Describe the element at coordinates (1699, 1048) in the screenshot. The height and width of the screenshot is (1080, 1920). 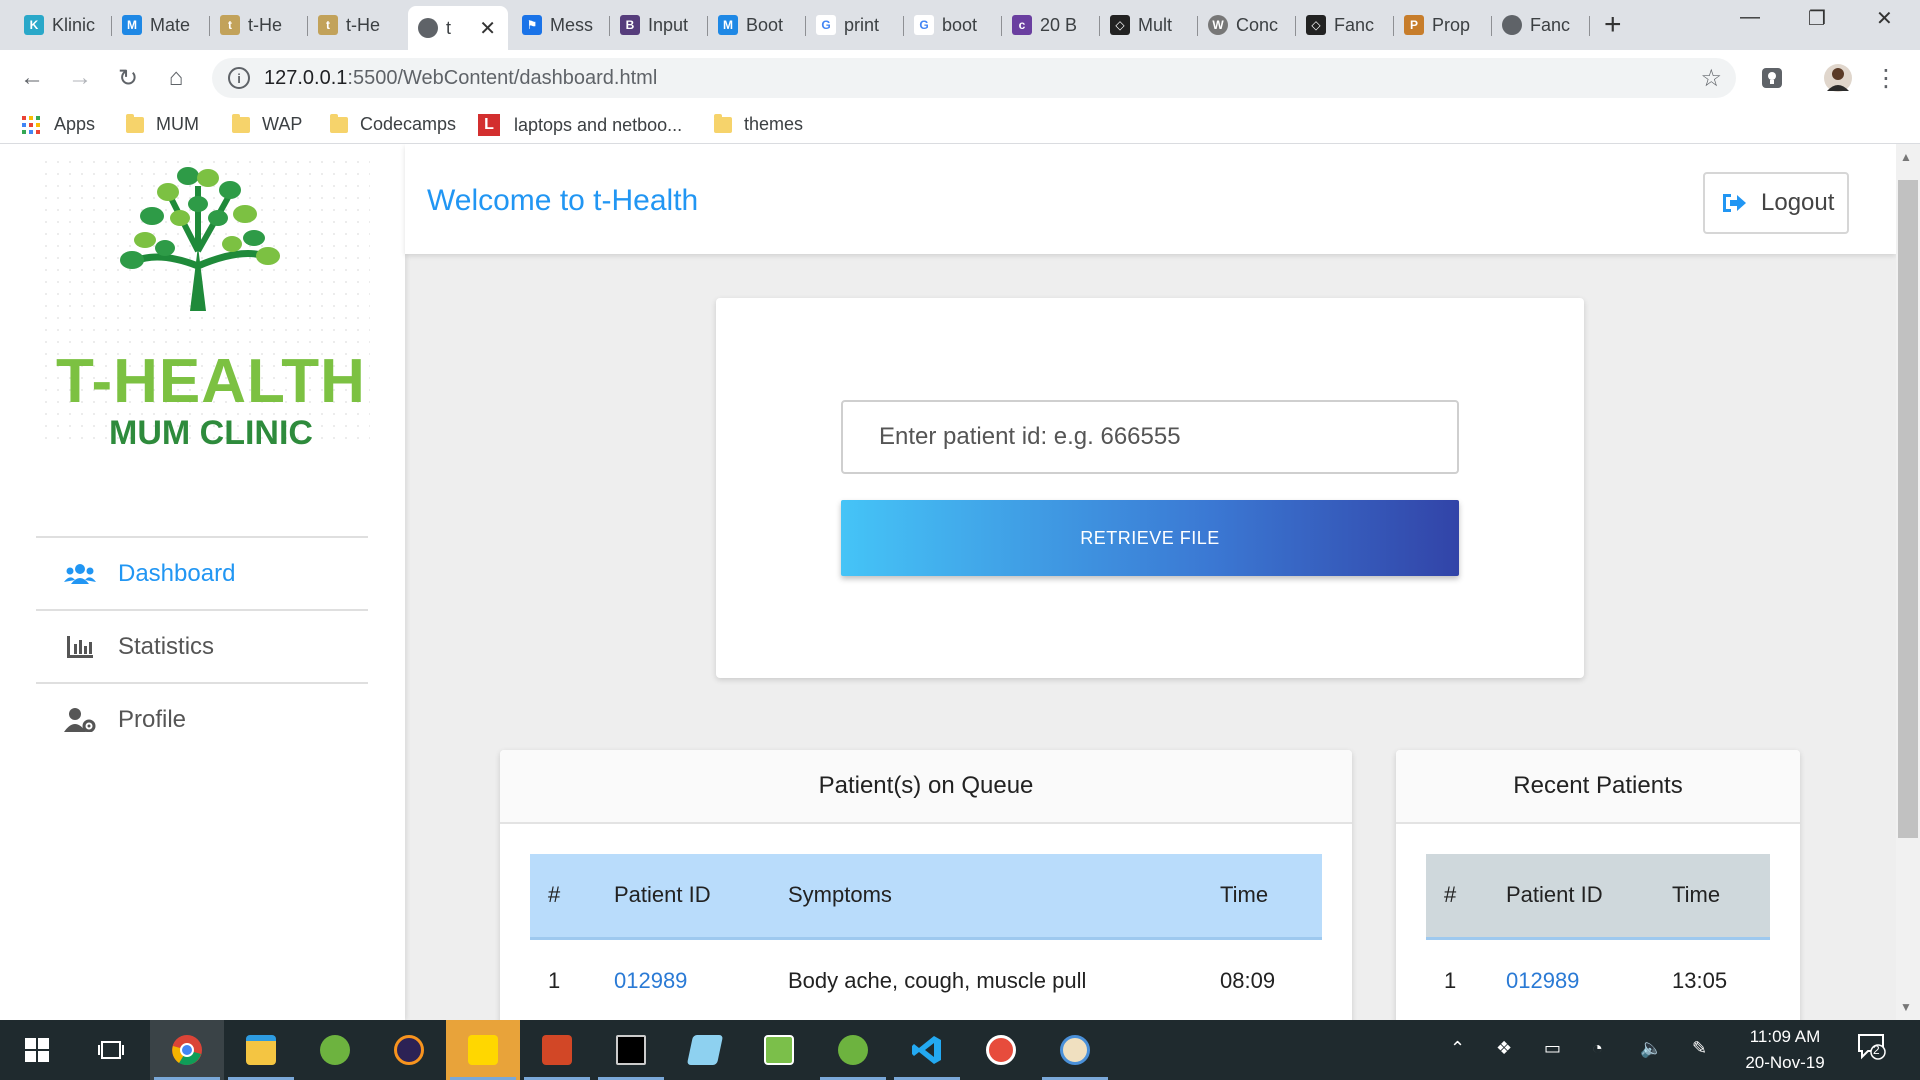
I see `pen-icon: ✎` at that location.